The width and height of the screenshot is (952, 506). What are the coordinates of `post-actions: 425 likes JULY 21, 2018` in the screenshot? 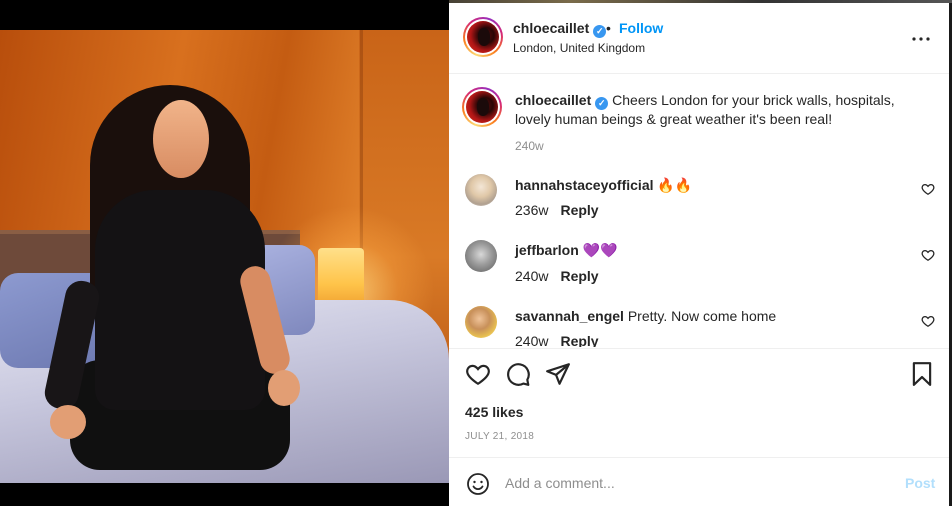 It's located at (699, 403).